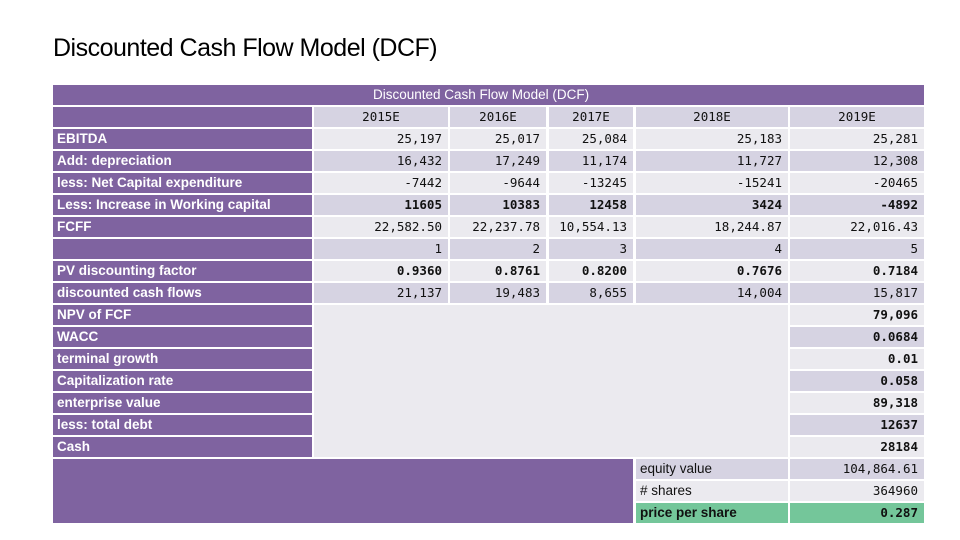 The image size is (960, 540). Describe the element at coordinates (857, 513) in the screenshot. I see `equity-value: 0.287` at that location.